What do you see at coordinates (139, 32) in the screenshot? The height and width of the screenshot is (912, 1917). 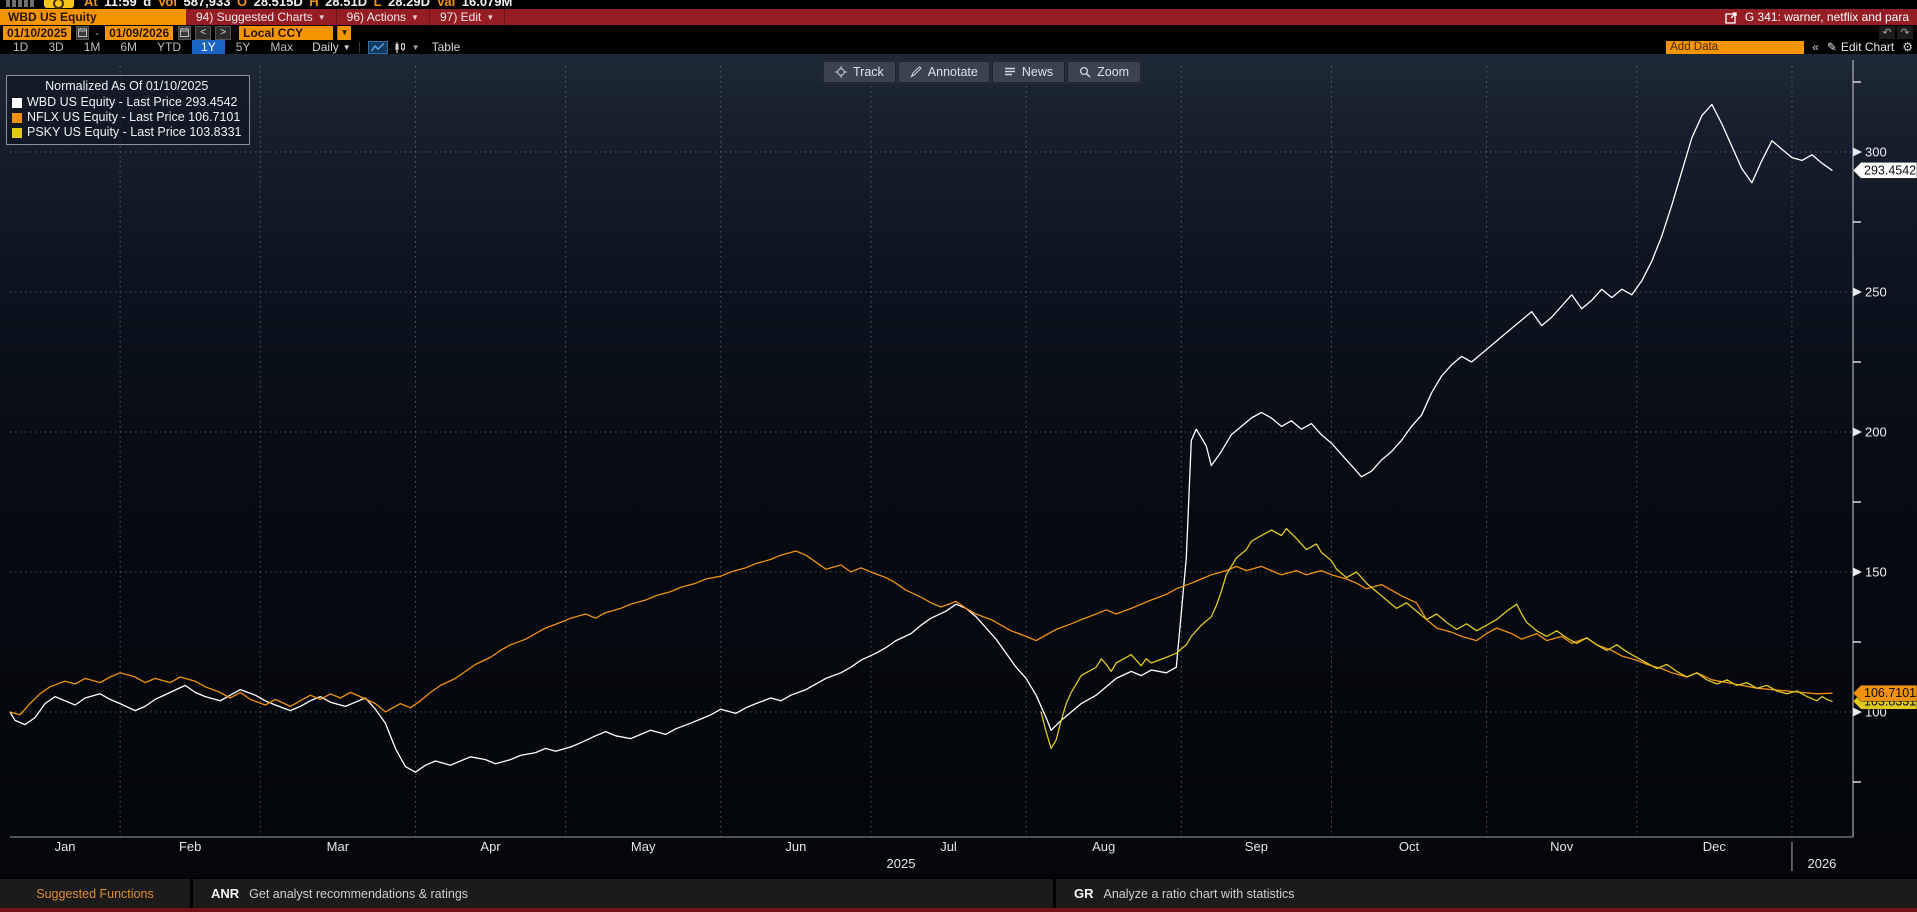 I see `end-date-input: 01/09/2026` at bounding box center [139, 32].